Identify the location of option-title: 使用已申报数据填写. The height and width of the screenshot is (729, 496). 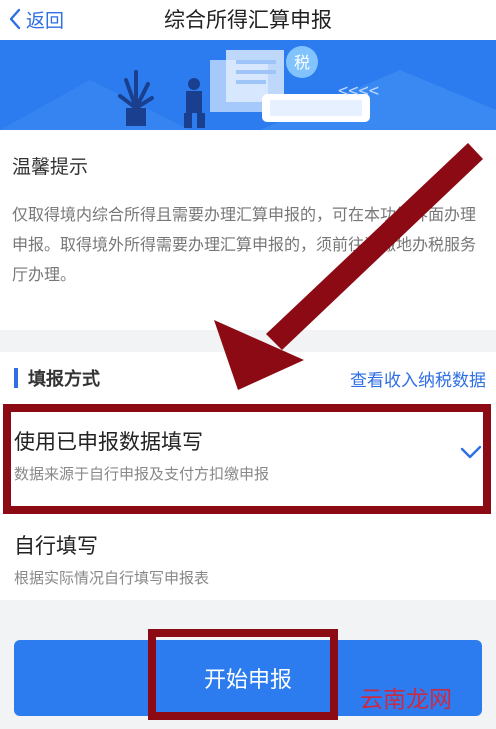
(108, 442).